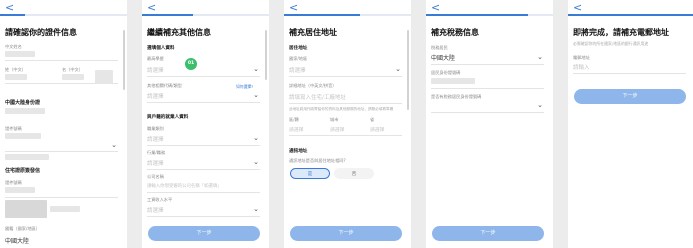  What do you see at coordinates (317, 160) in the screenshot?
I see `same-address-question: 通訊地址是否與居住地址相同?` at bounding box center [317, 160].